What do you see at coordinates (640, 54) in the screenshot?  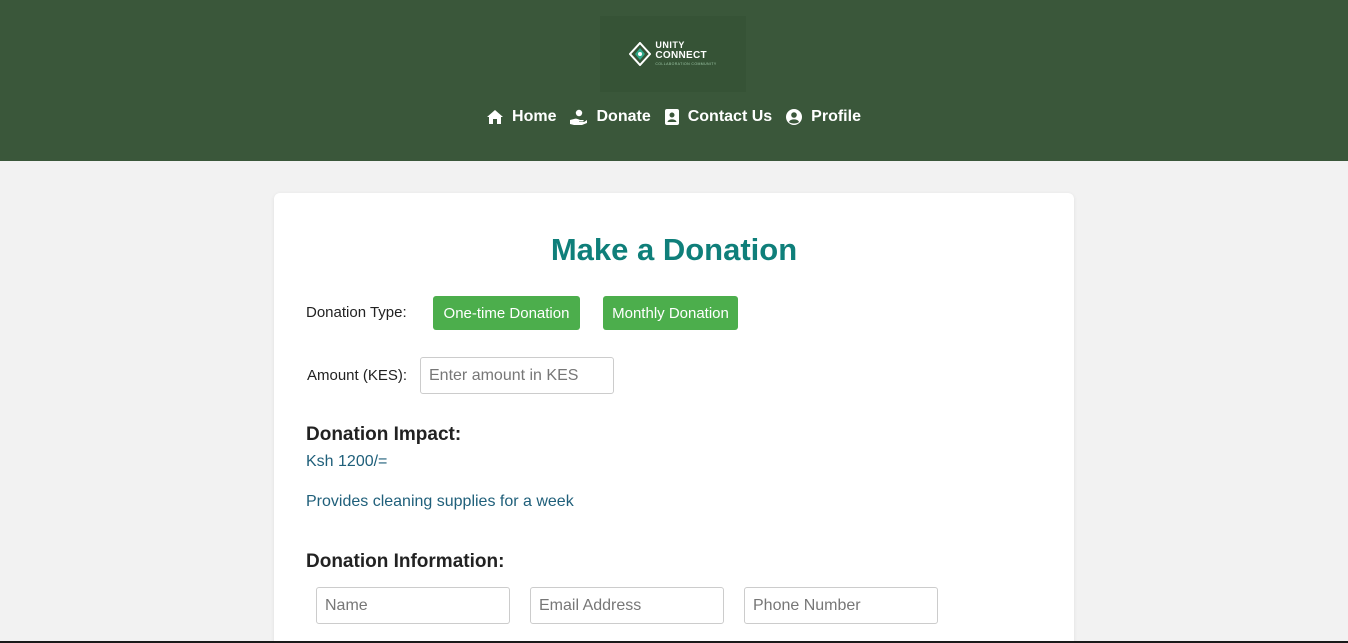 I see `logo-mark-icon` at bounding box center [640, 54].